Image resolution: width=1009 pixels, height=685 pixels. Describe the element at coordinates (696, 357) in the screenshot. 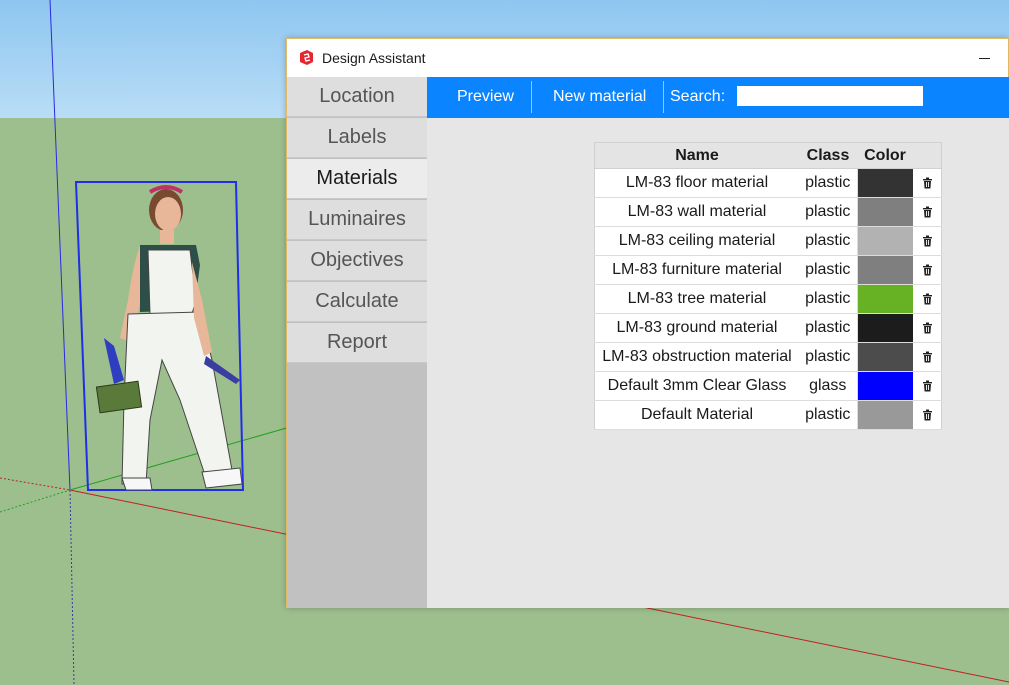

I see `material-name: LM-83 obstruction material` at that location.